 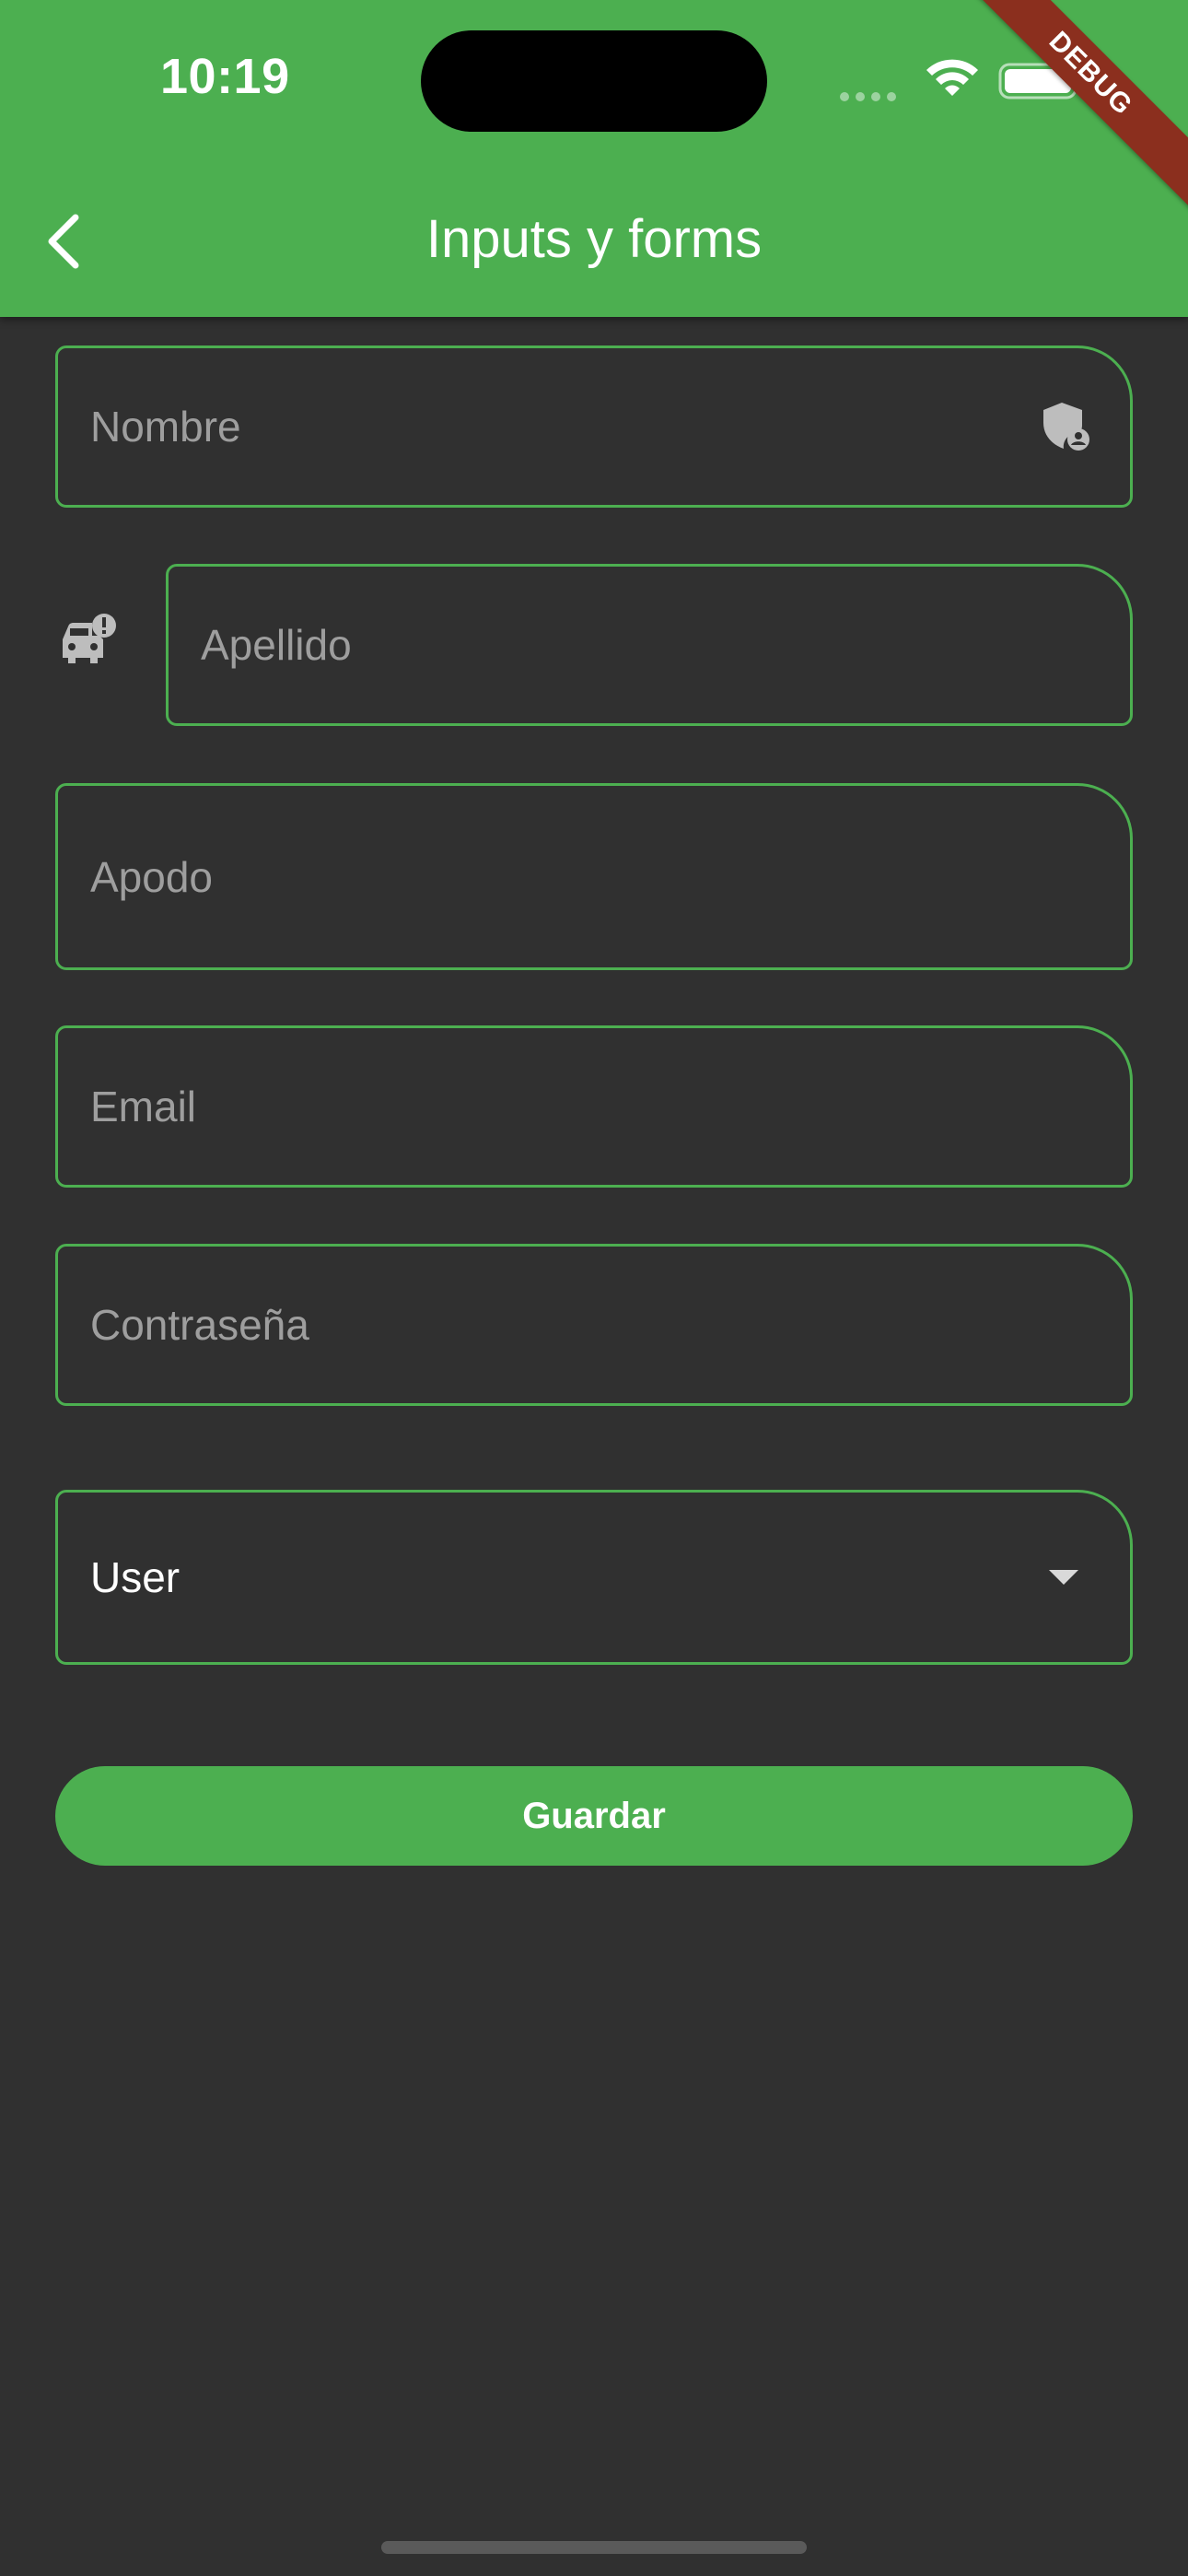 I want to click on apodo-field: Apodo, so click(x=594, y=876).